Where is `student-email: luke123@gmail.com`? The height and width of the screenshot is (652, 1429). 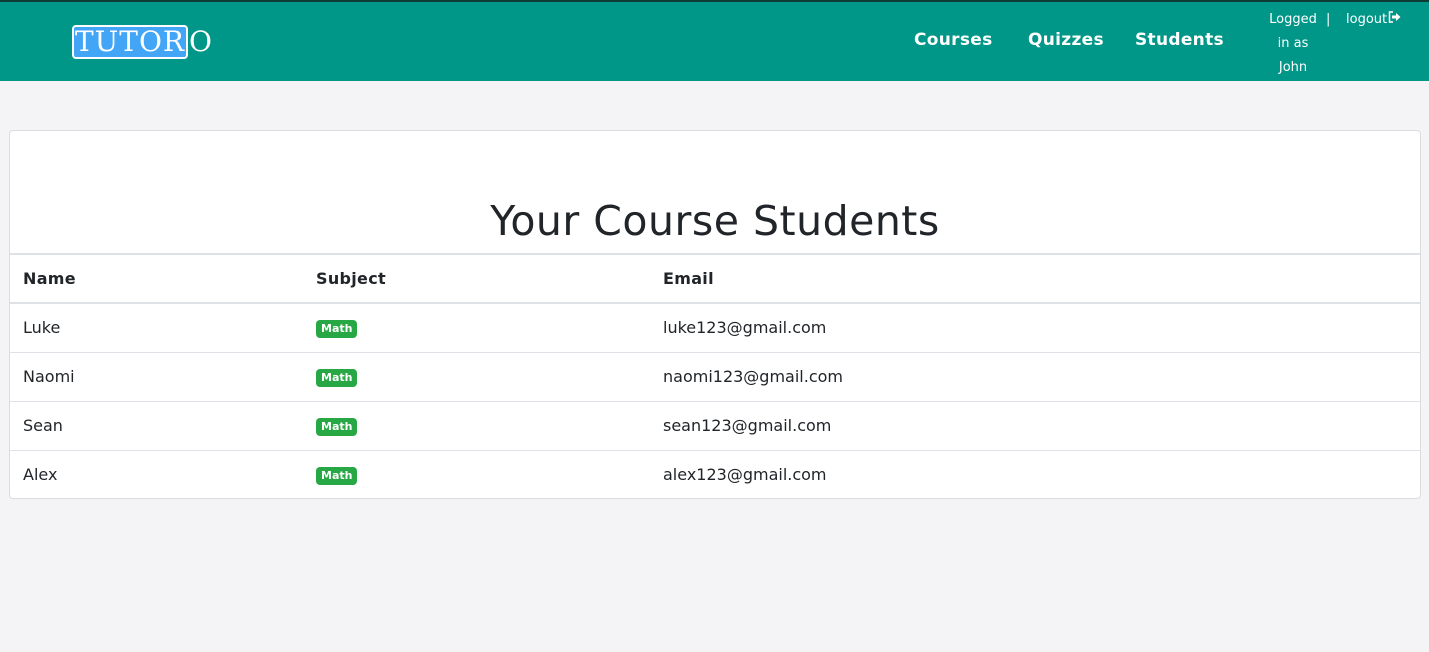
student-email: luke123@gmail.com is located at coordinates (1035, 328).